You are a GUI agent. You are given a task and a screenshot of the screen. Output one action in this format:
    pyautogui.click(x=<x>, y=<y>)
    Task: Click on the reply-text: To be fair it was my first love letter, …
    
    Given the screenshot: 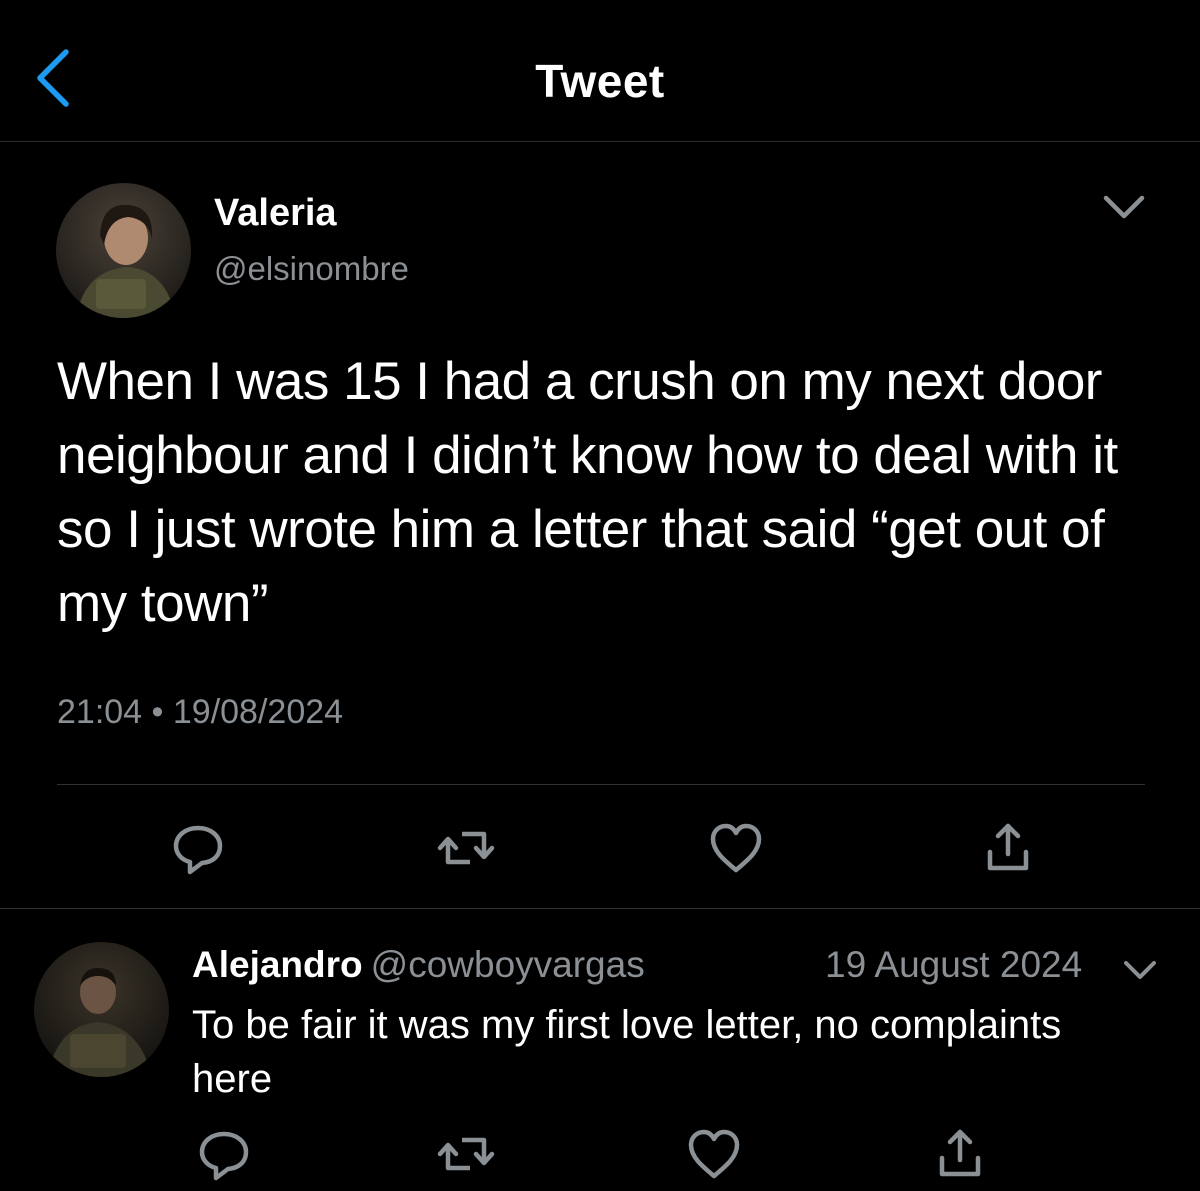 What is the action you would take?
    pyautogui.click(x=627, y=1052)
    